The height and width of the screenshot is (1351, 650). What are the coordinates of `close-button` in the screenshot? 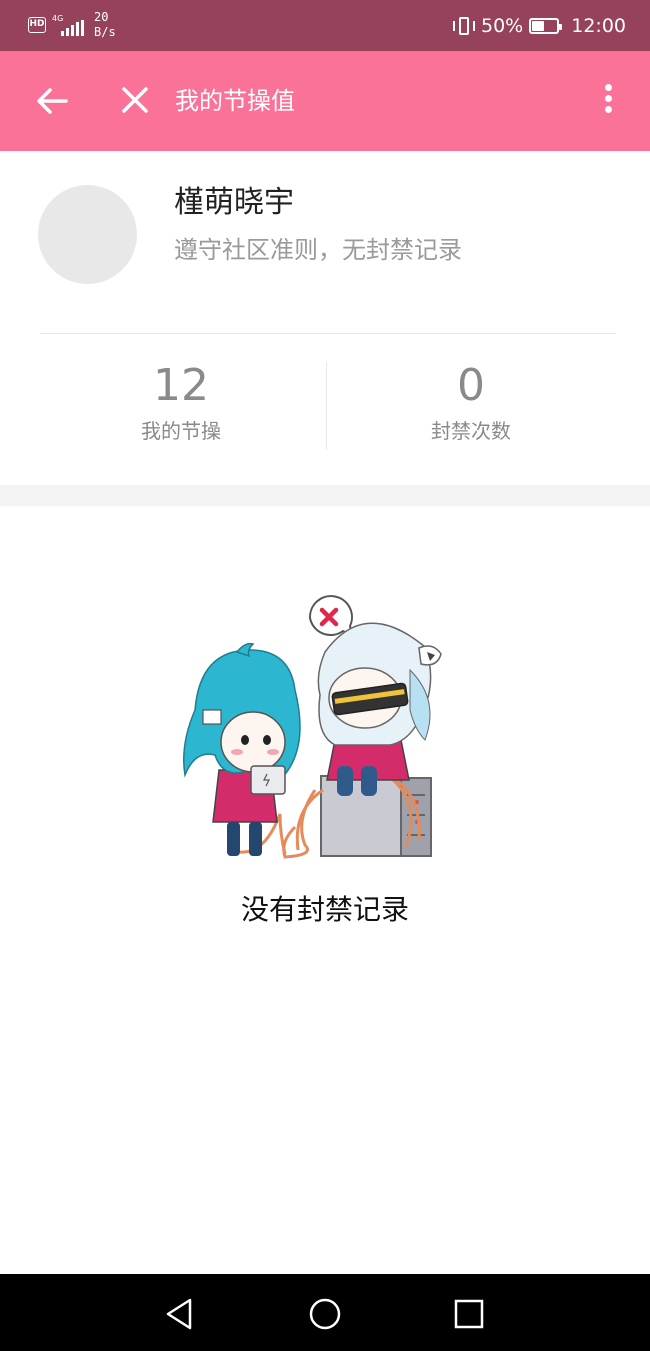 It's located at (135, 101).